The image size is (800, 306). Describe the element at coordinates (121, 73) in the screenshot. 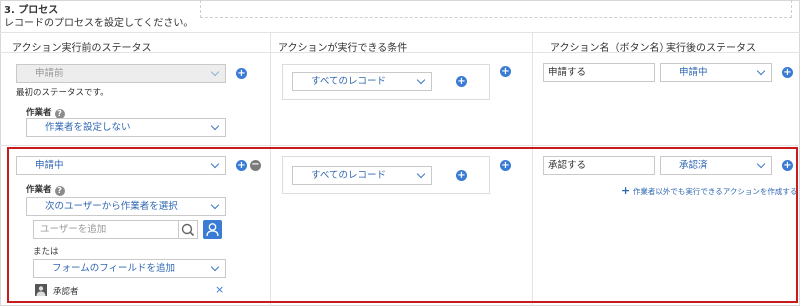

I see `status-select: 申請前` at that location.